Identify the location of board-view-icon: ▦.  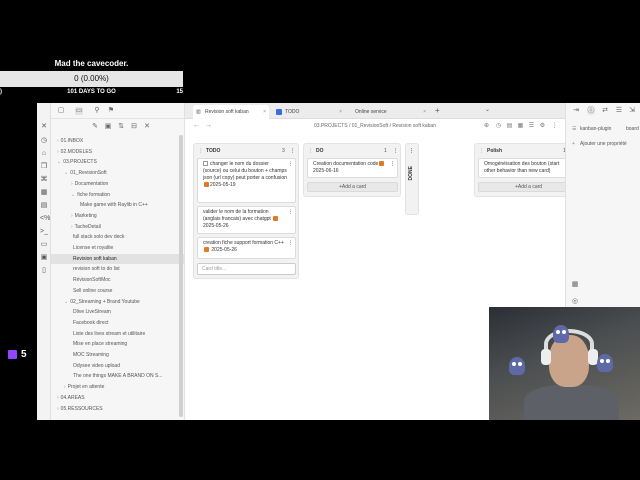
(520, 126).